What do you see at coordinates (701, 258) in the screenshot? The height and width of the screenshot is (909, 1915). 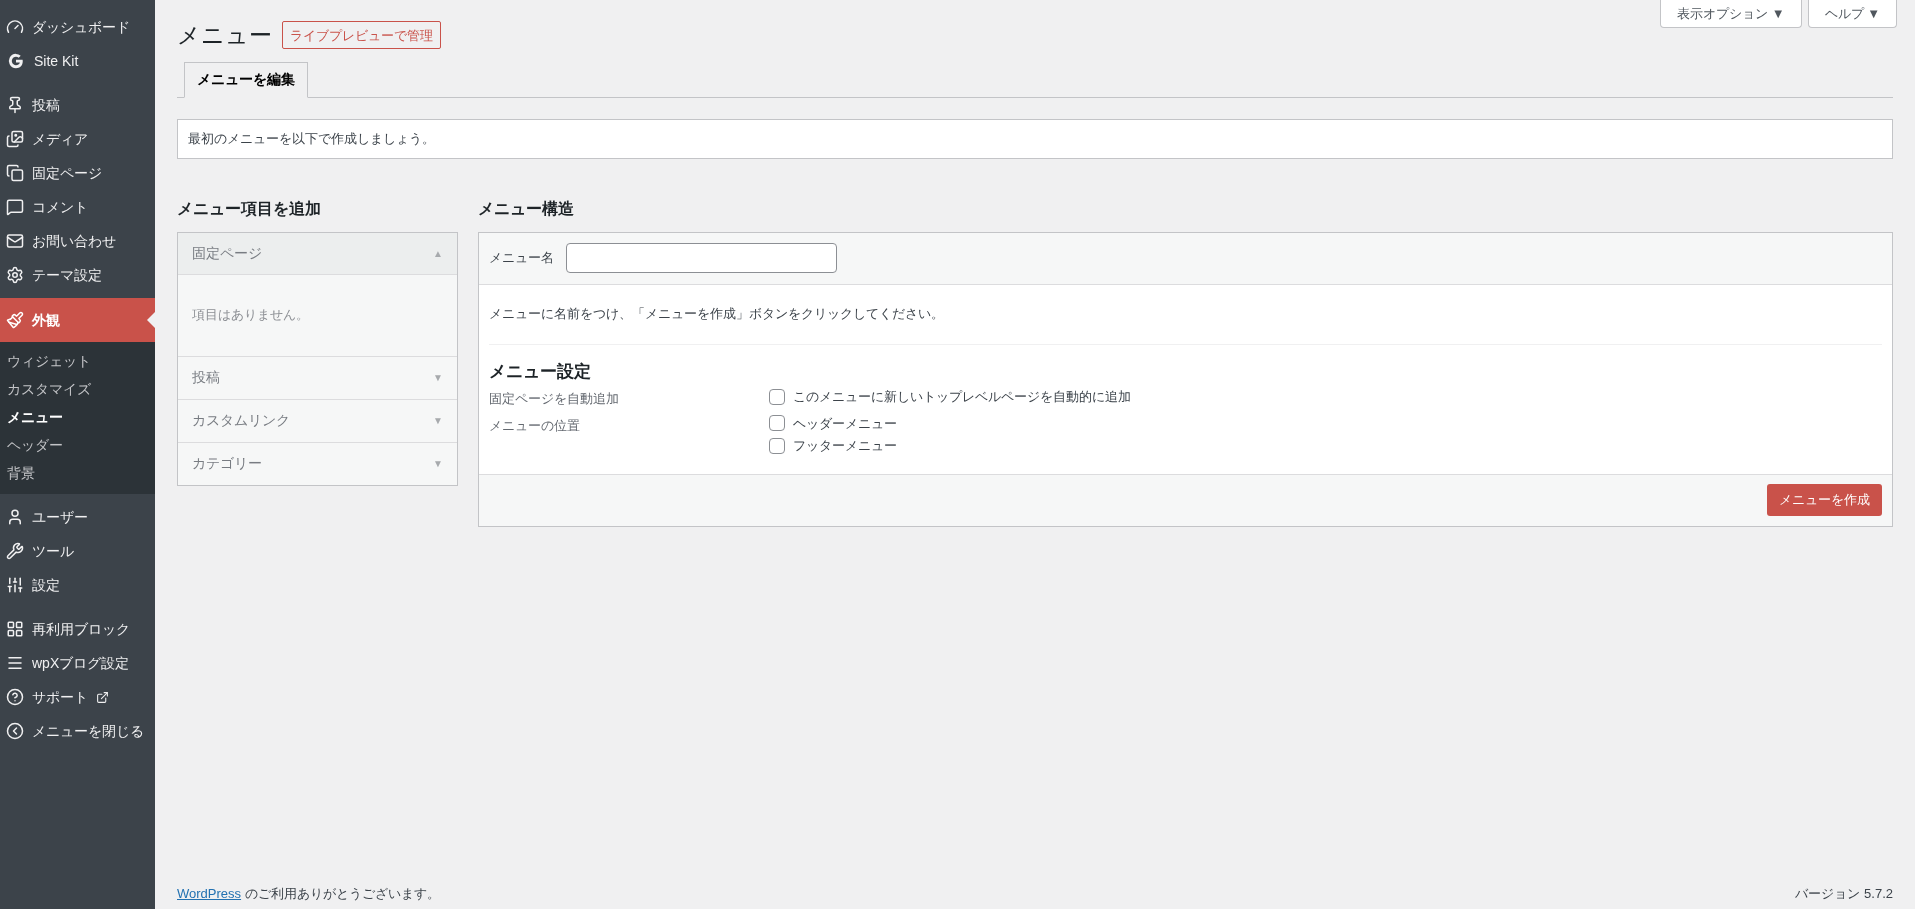 I see `menu-name-field` at bounding box center [701, 258].